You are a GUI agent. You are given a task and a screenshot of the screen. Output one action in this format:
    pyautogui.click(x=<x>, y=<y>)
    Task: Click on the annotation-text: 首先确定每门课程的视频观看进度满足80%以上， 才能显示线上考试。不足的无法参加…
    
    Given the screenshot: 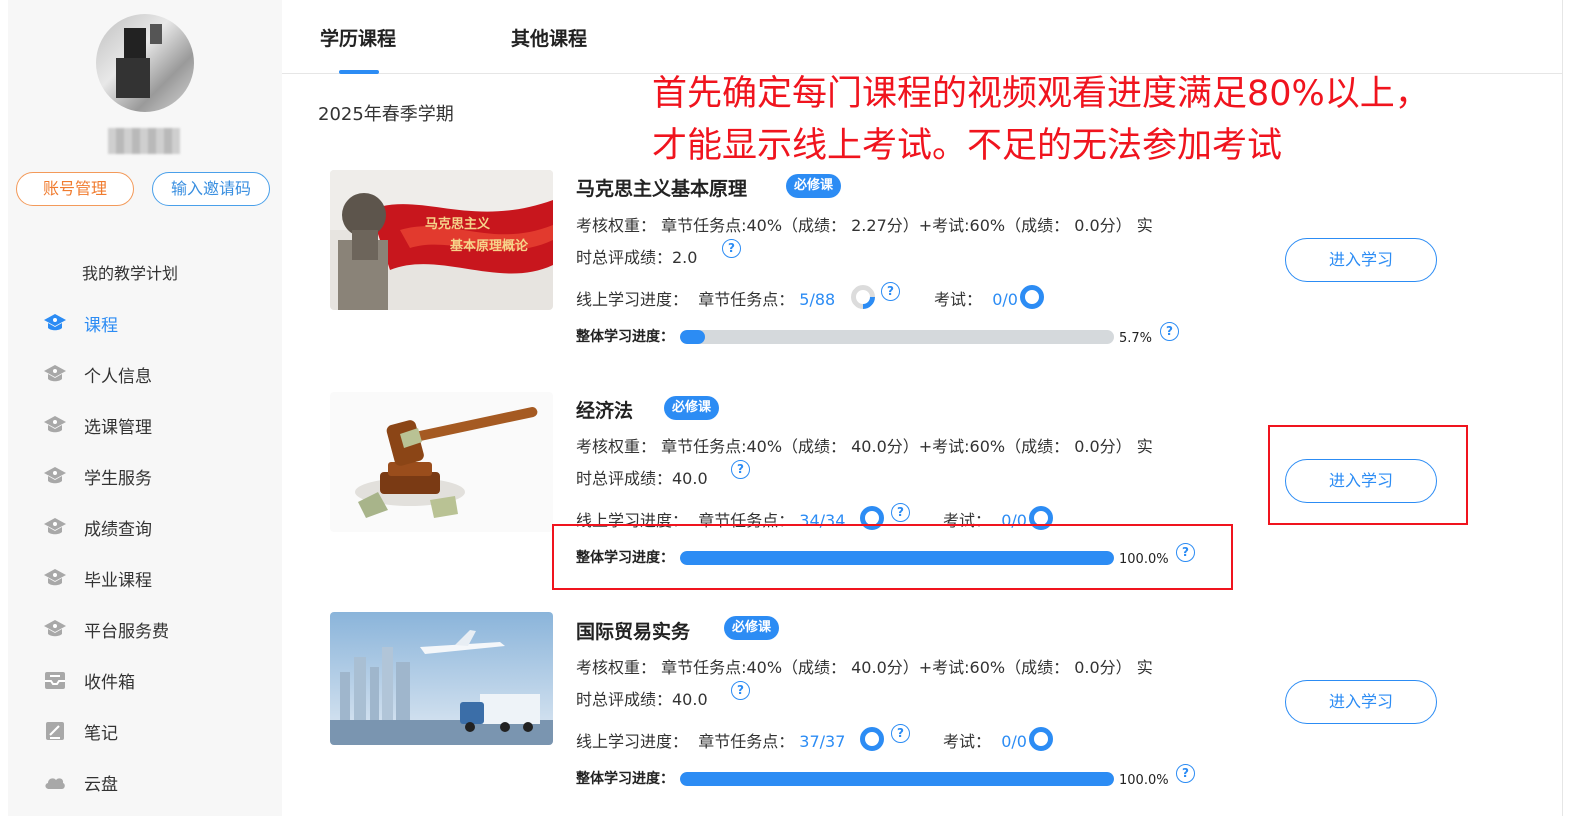 What is the action you would take?
    pyautogui.click(x=1092, y=120)
    